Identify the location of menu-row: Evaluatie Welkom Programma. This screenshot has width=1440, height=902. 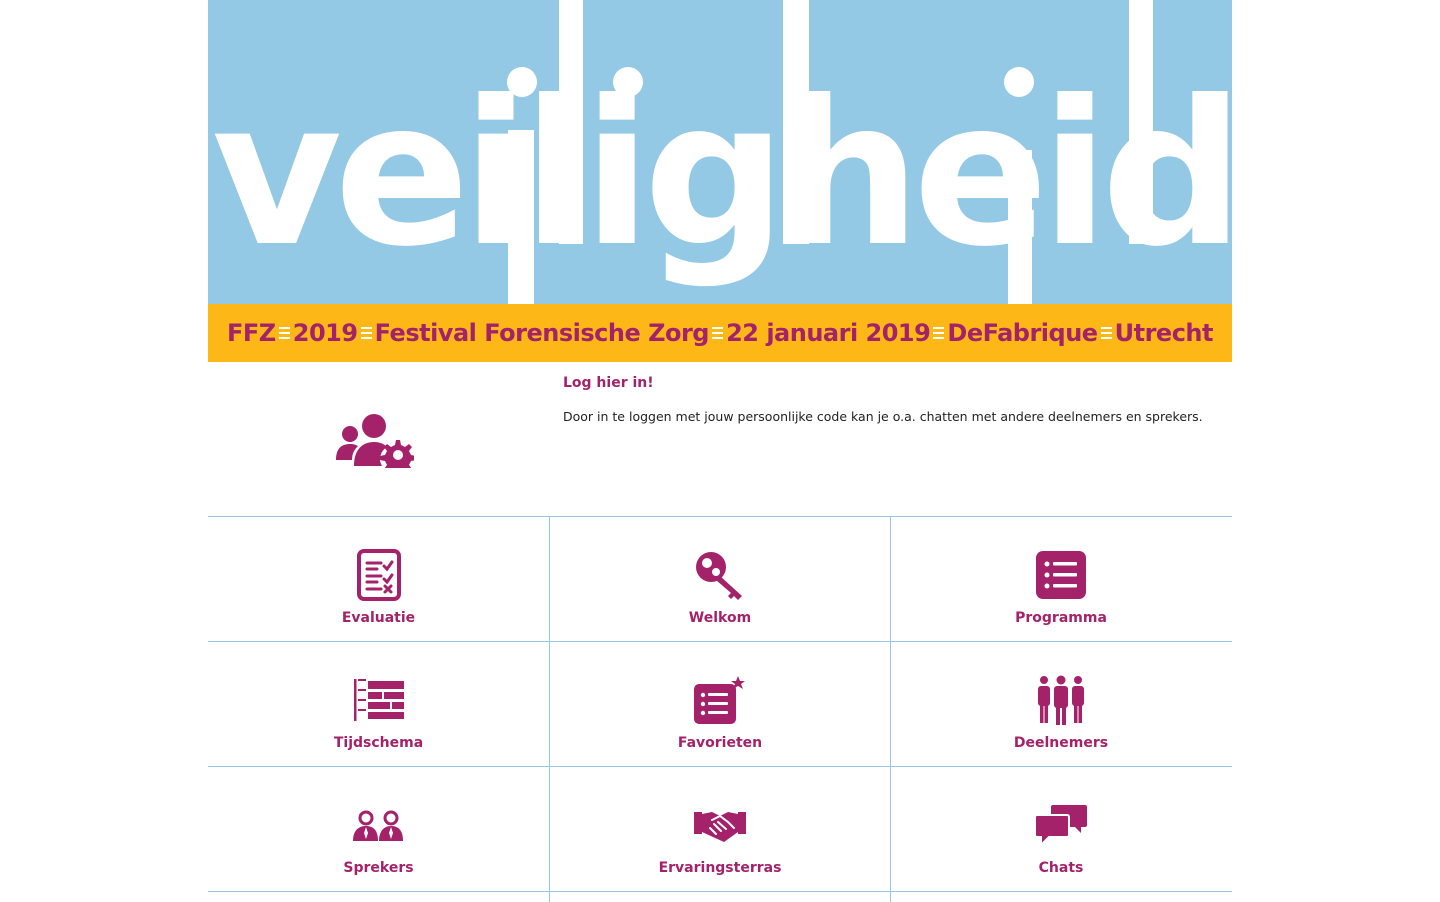
(720, 579).